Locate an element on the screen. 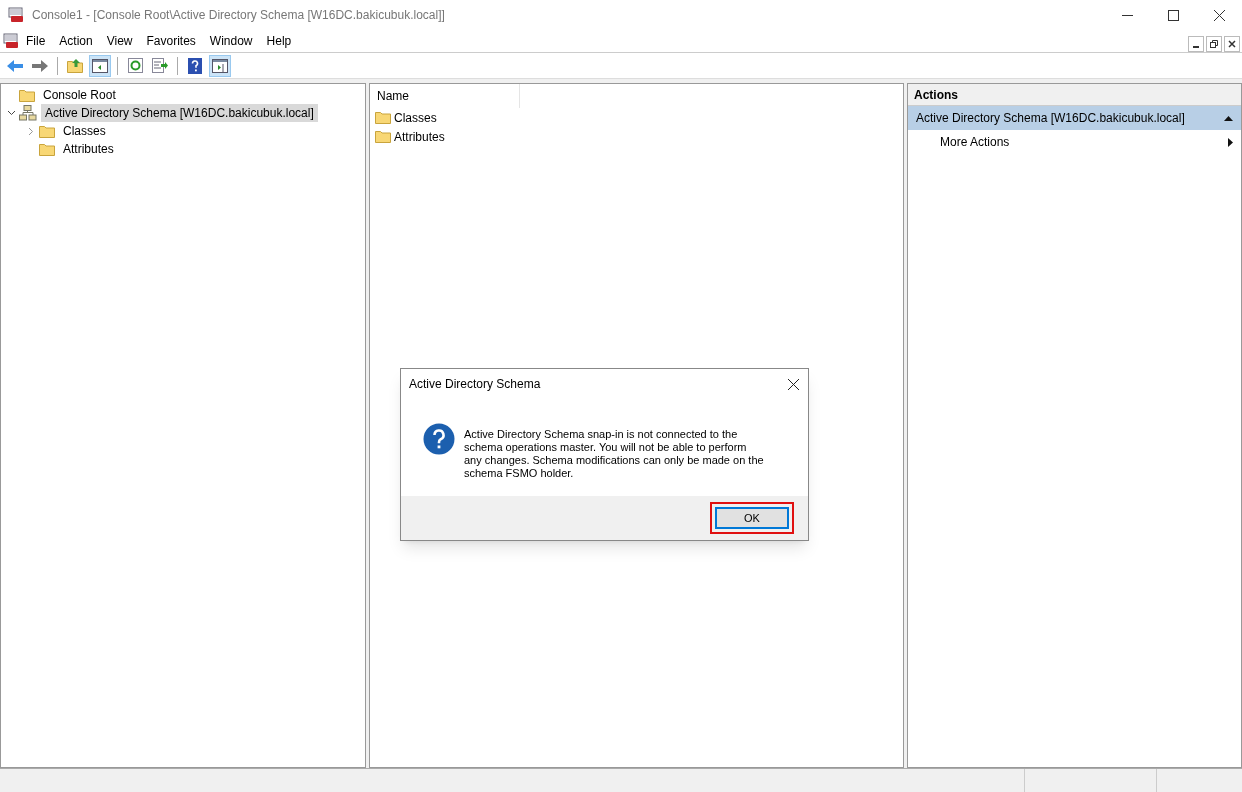 The width and height of the screenshot is (1242, 792). schema-tree-icon is located at coordinates (28, 113).